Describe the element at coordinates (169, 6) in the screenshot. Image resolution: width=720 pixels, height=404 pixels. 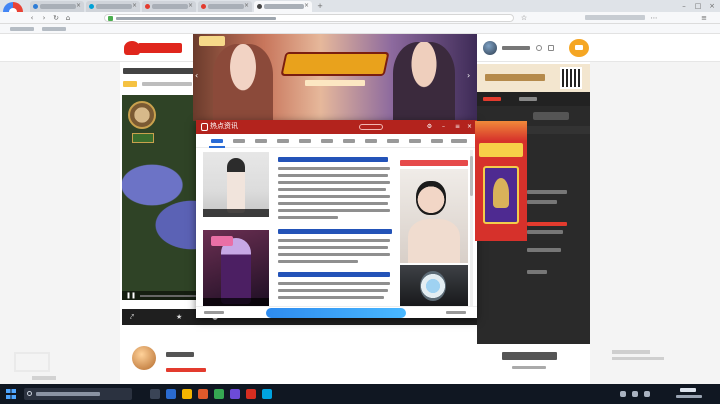
I see `browser-tab-3: ×` at that location.